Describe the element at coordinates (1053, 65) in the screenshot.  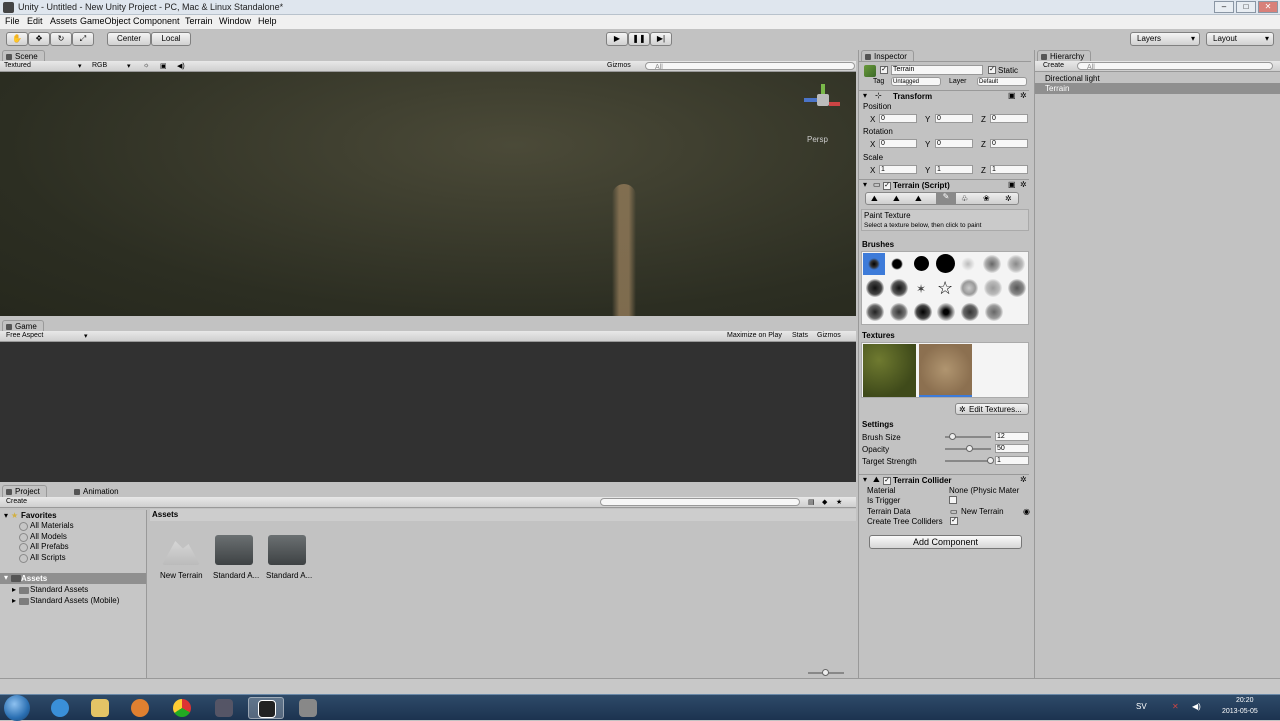
I see `hierarchy-create-dropdown: Create` at that location.